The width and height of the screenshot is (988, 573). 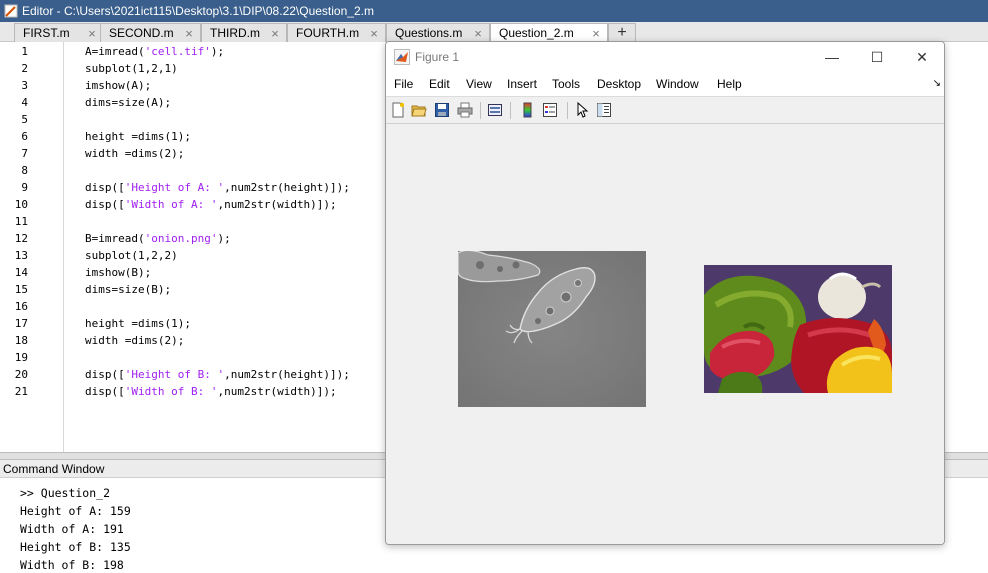 I want to click on string-literal: 'Width of A: ', so click(x=171, y=204).